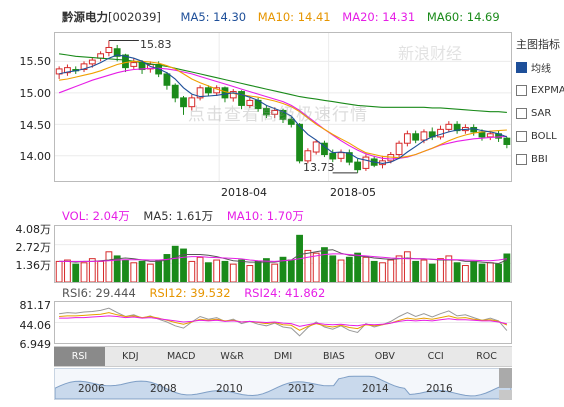 This screenshot has width=564, height=407. I want to click on volume-tick-label: 1.36万, so click(33, 265).